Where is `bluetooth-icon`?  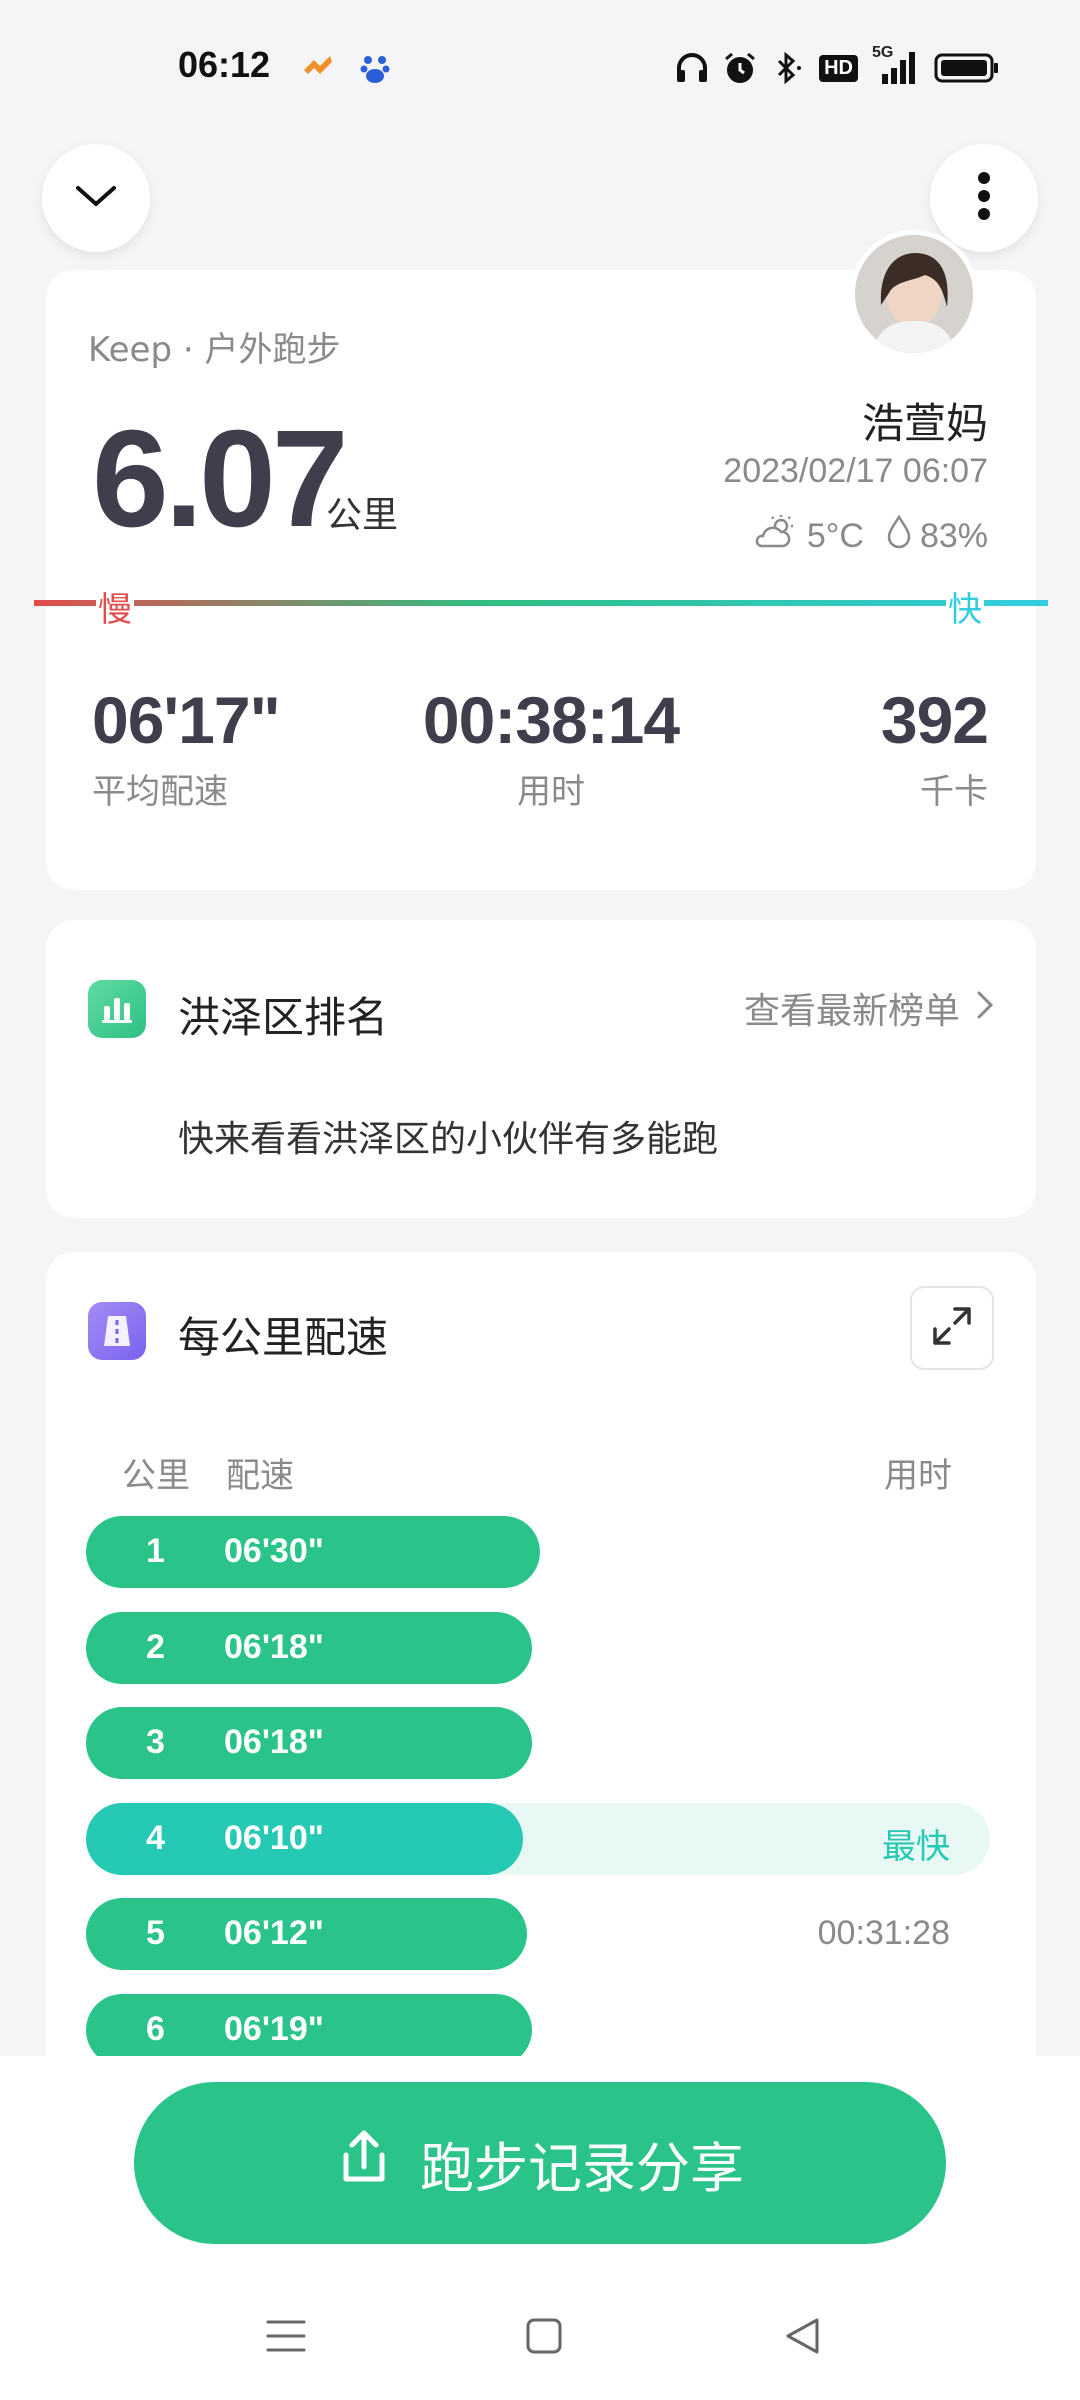
bluetooth-icon is located at coordinates (788, 68).